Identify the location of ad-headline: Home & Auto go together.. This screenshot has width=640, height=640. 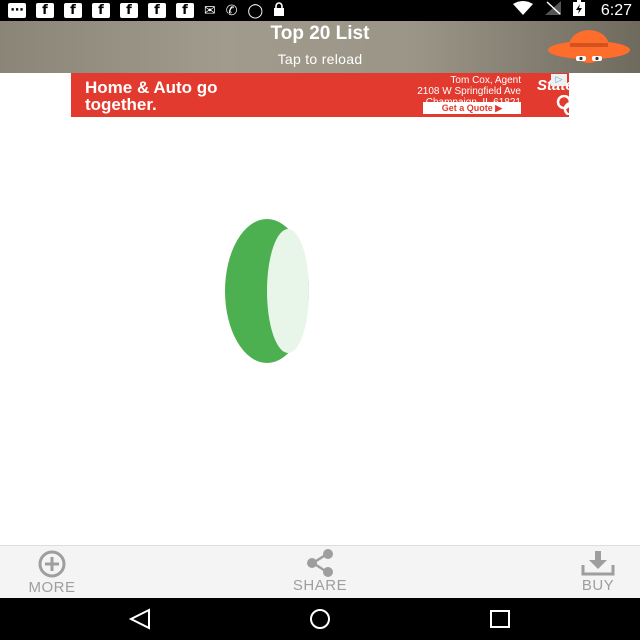
(151, 96).